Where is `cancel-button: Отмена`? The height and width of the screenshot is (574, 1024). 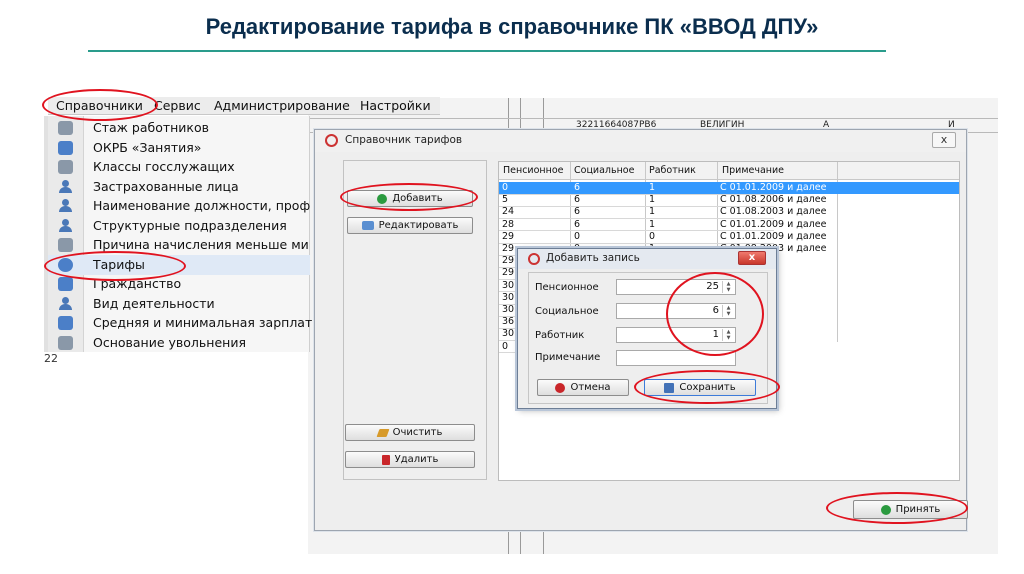
cancel-button: Отмена is located at coordinates (583, 387).